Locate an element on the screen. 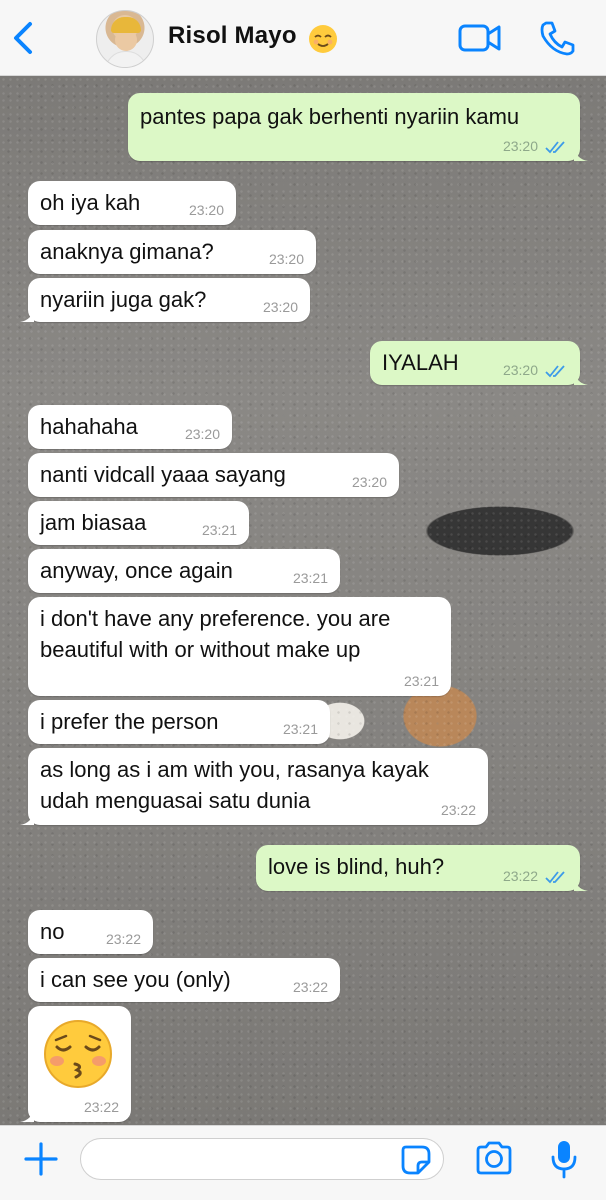  message-incoming: anaknya gimana? 23:20 is located at coordinates (172, 252).